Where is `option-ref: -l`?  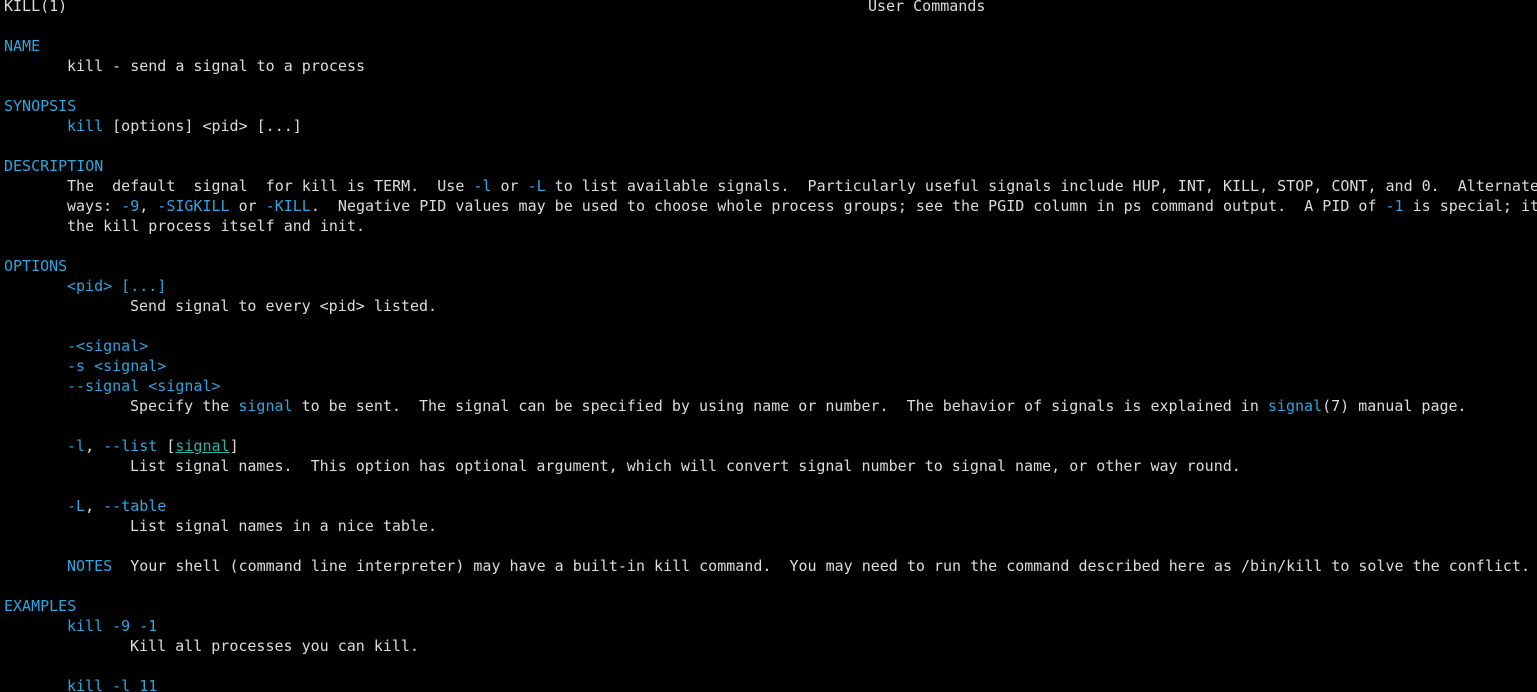 option-ref: -l is located at coordinates (482, 186).